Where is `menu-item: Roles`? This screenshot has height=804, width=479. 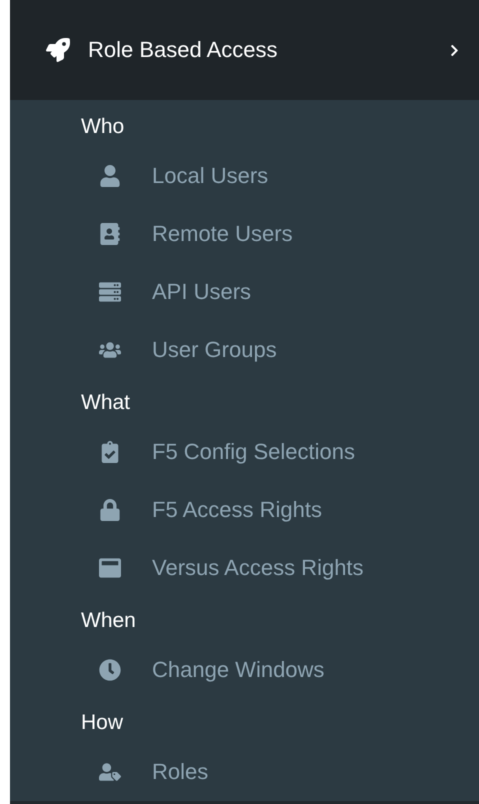 menu-item: Roles is located at coordinates (244, 772).